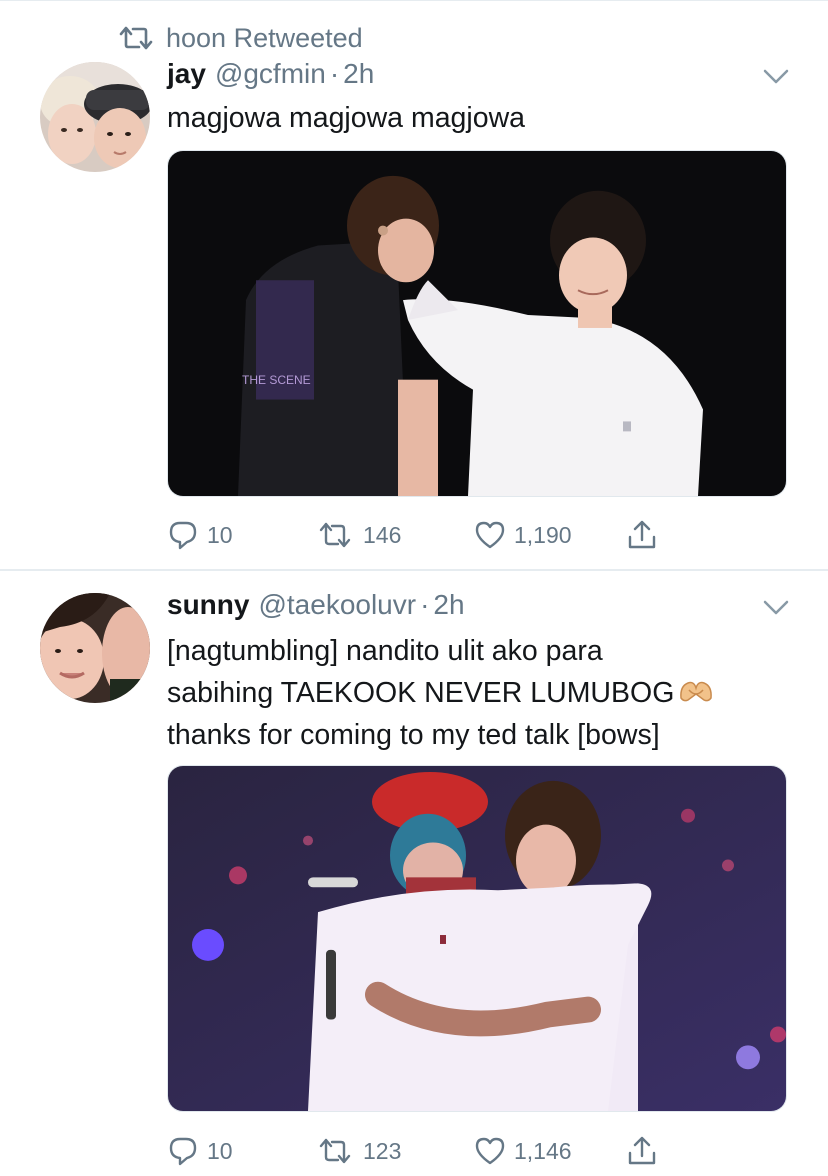 The image size is (828, 1176). What do you see at coordinates (385, 651) in the screenshot?
I see `tweet-text-line: [nagtumbling] nandito ulit ako para` at bounding box center [385, 651].